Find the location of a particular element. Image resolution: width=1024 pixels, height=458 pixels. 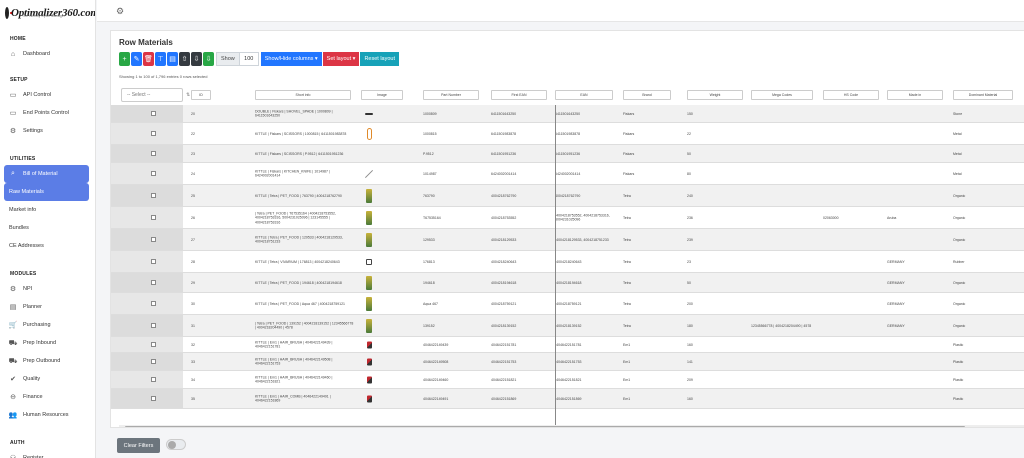

sidebar-item-market-info: Market info is located at coordinates (47, 210).